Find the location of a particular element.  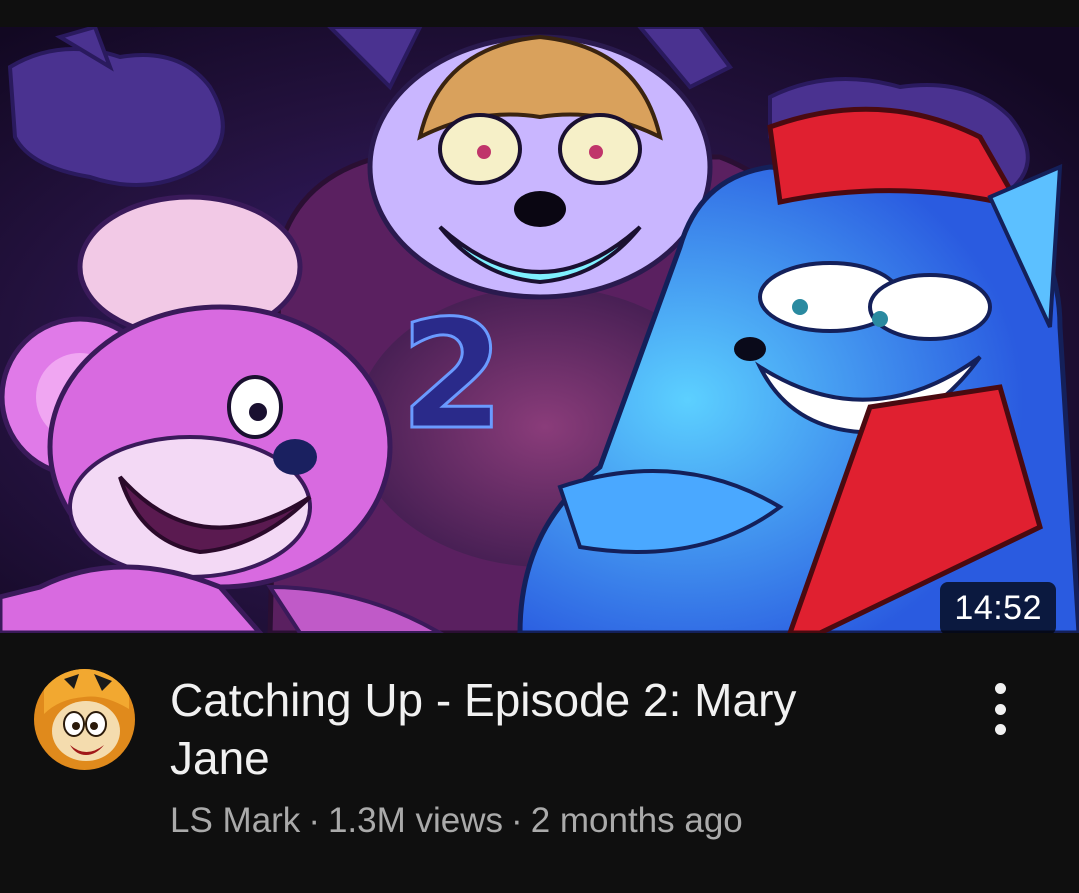

video-subline: LS Mark · 1.3M views · 2 months ago is located at coordinates (456, 821).